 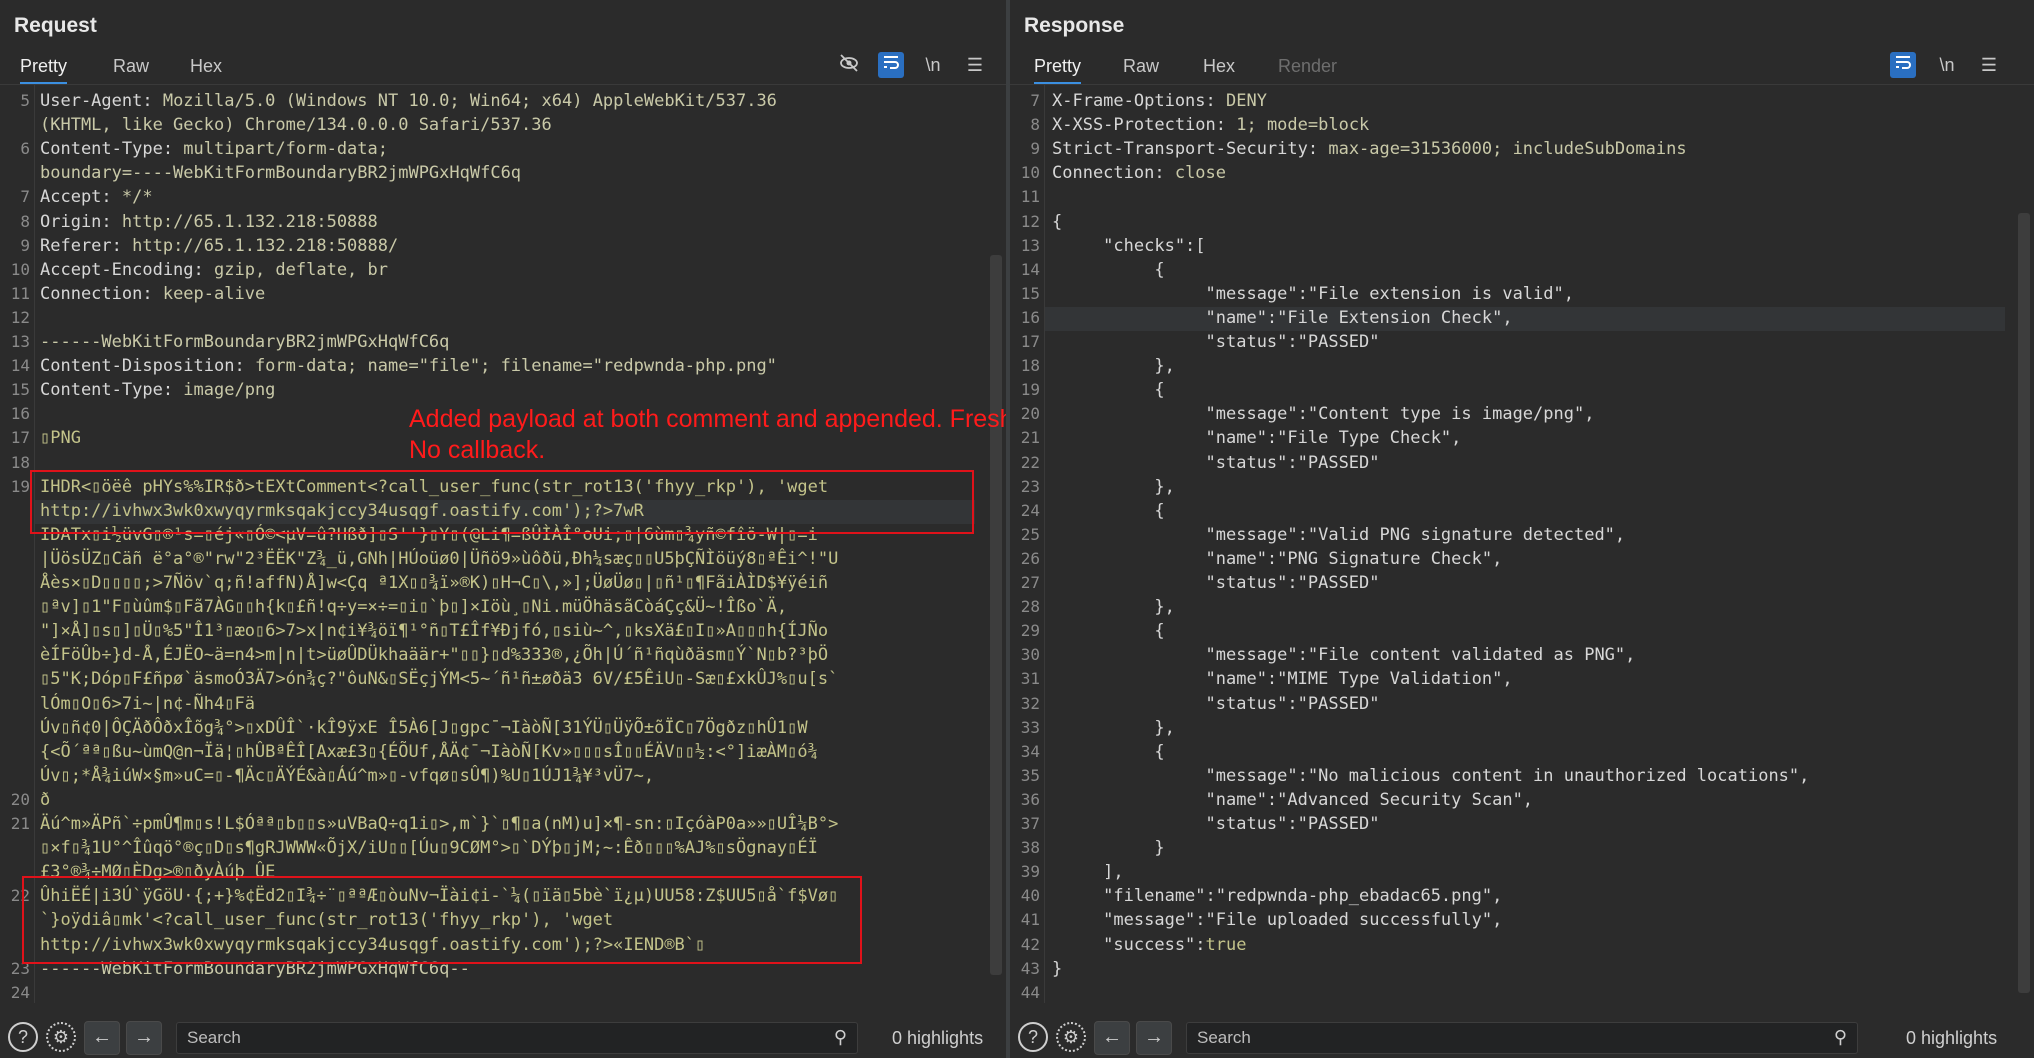 I want to click on code-token: }, so click(x=1108, y=848).